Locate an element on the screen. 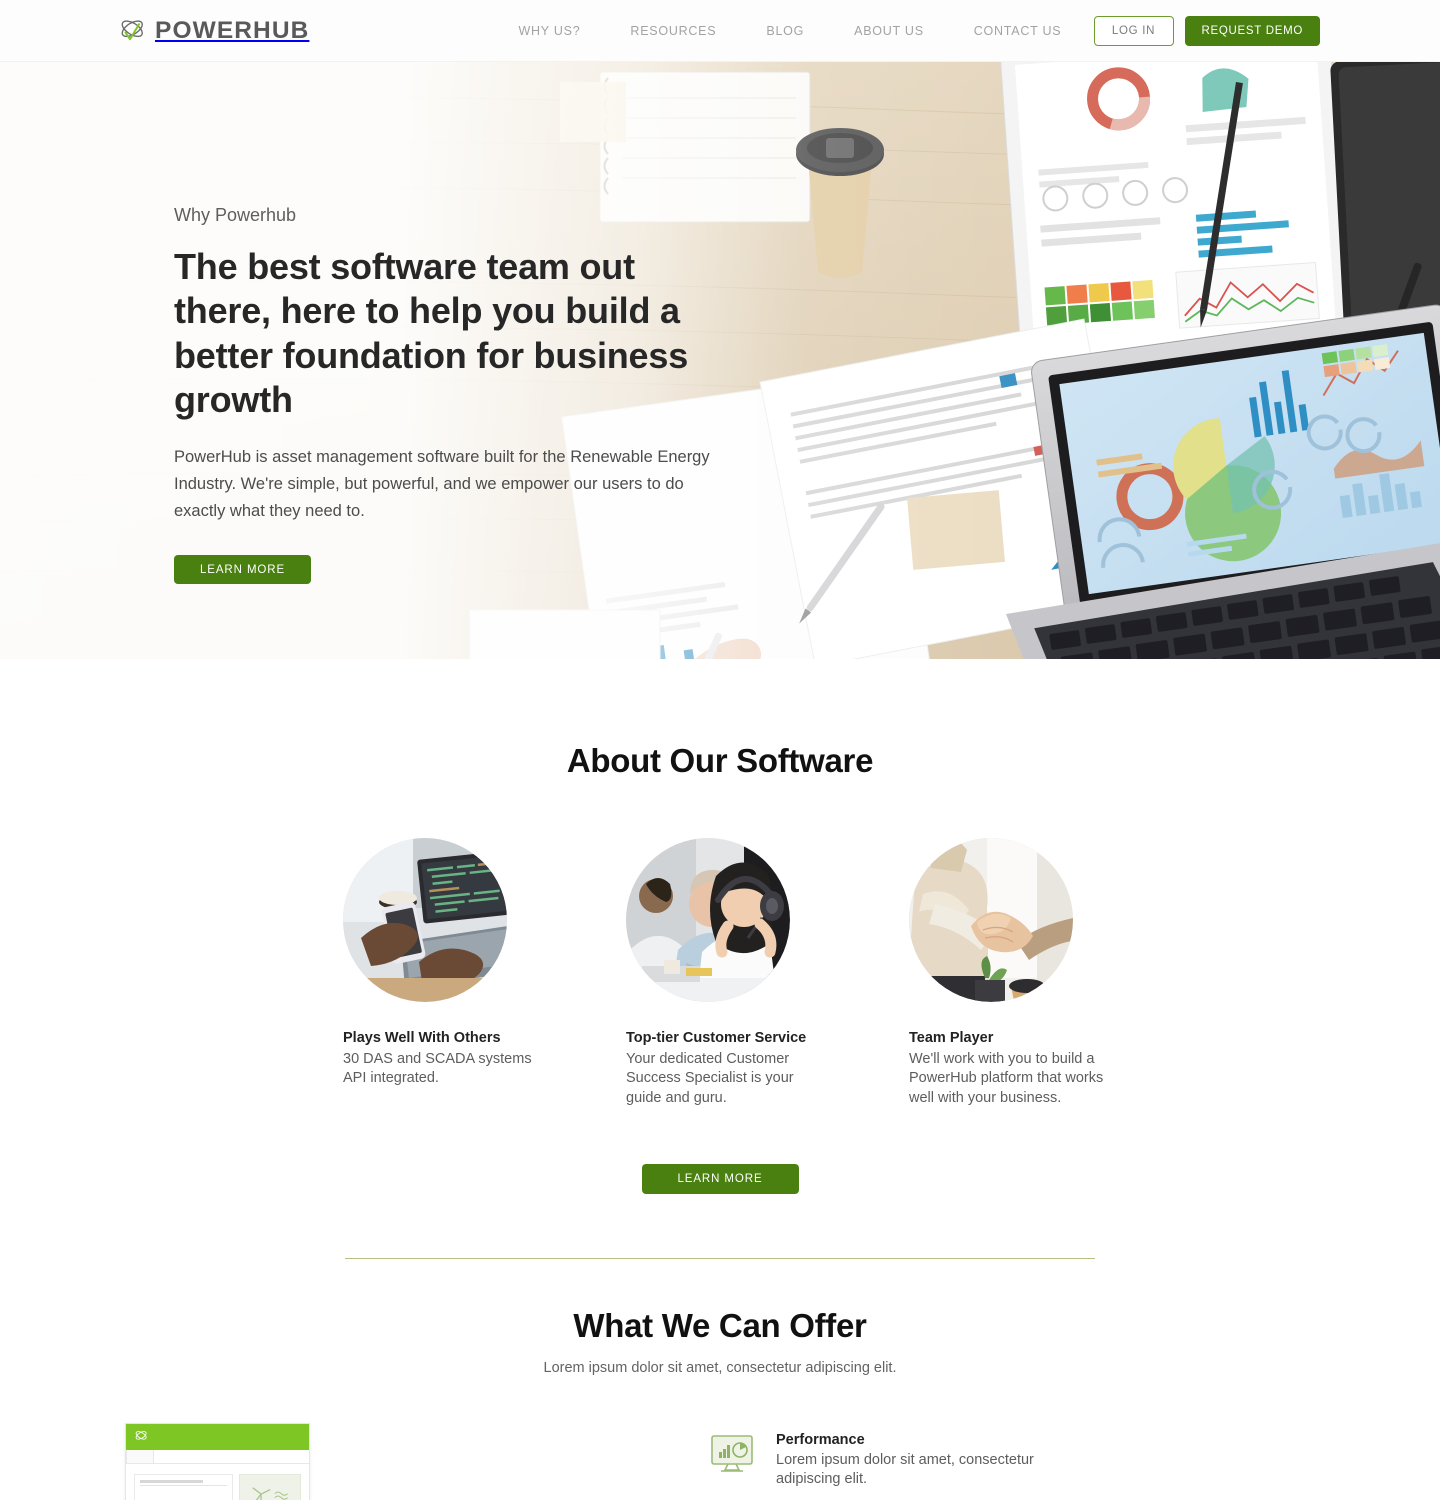  about-cta-wrap: LEARN MORE is located at coordinates (720, 1178).